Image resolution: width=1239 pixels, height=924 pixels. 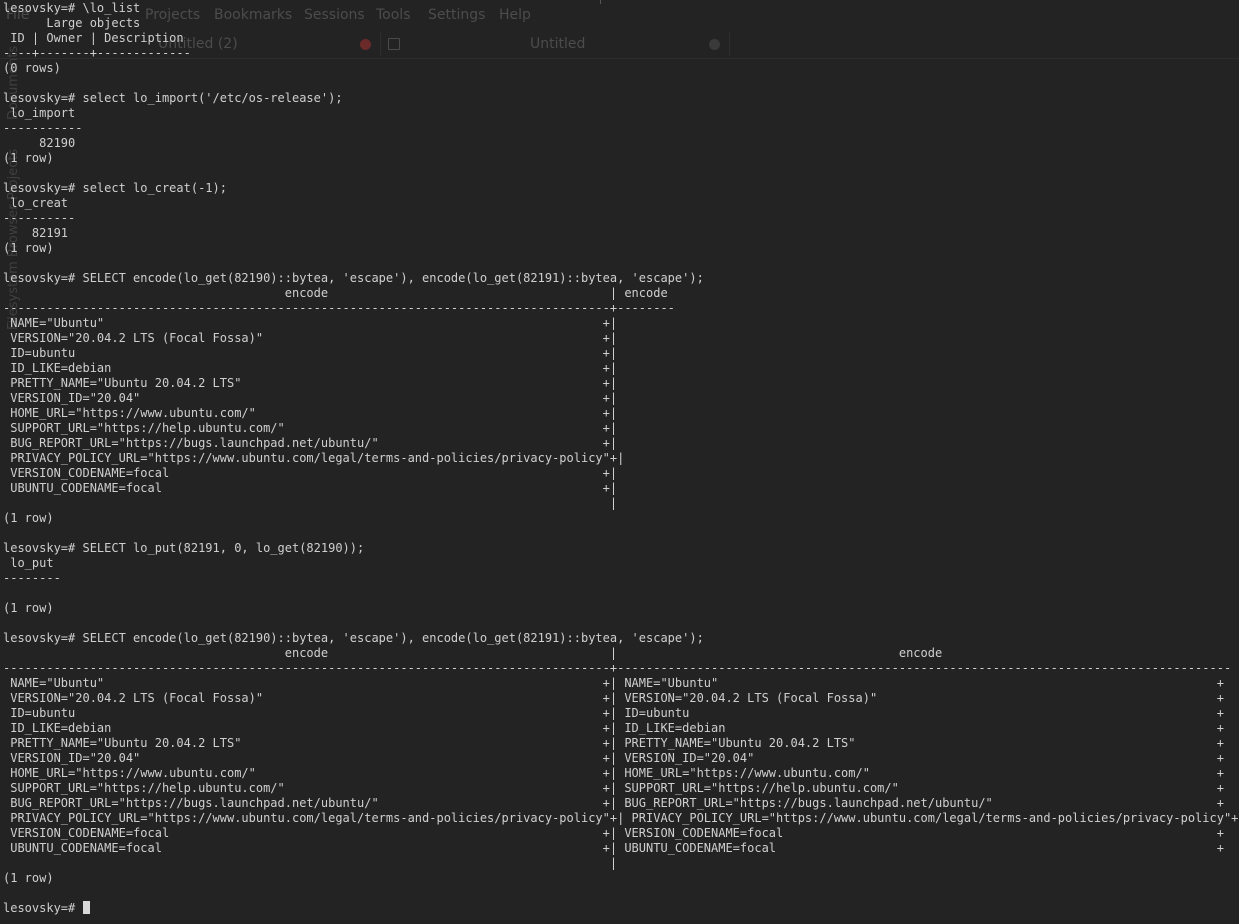 What do you see at coordinates (310, 323) in the screenshot?
I see `terminal-line: NAME="Ubuntu" +|` at bounding box center [310, 323].